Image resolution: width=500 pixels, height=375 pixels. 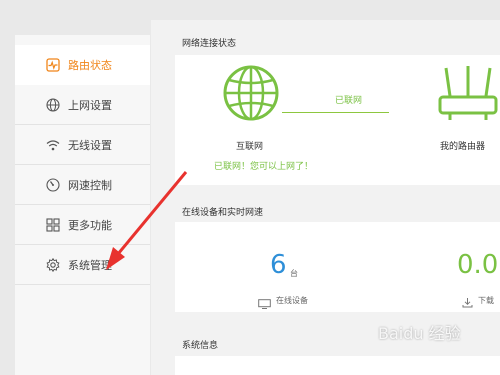 What do you see at coordinates (278, 265) in the screenshot?
I see `online-device-count: 6` at bounding box center [278, 265].